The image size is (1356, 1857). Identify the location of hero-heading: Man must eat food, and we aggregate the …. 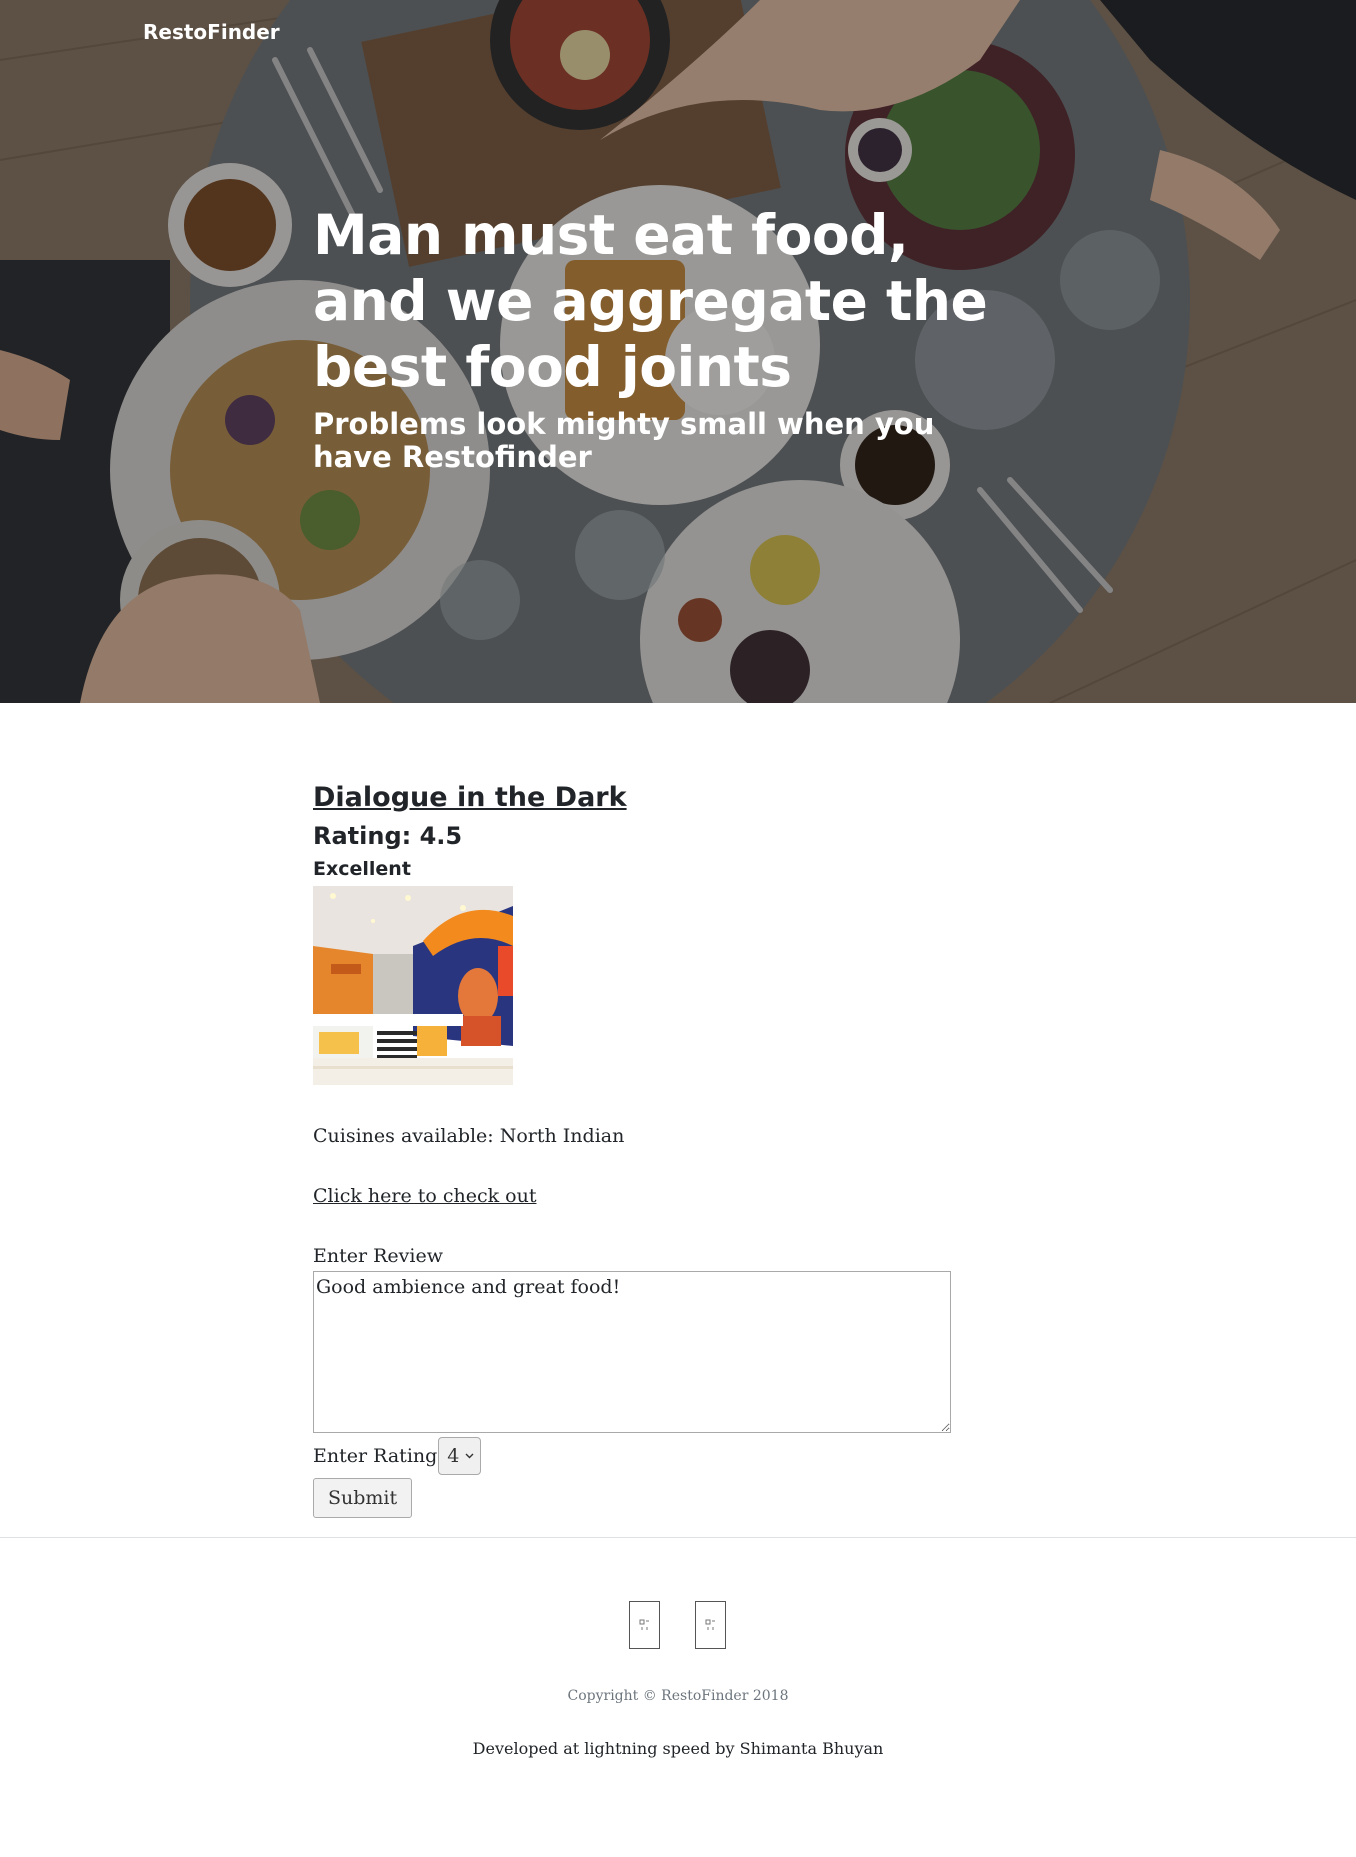
(650, 301).